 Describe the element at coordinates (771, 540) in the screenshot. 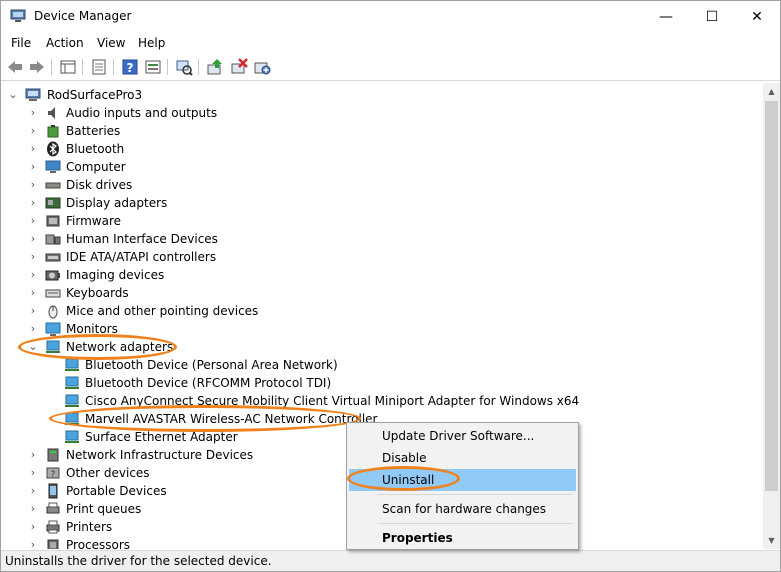

I see `scroll-down-icon: ▼` at that location.